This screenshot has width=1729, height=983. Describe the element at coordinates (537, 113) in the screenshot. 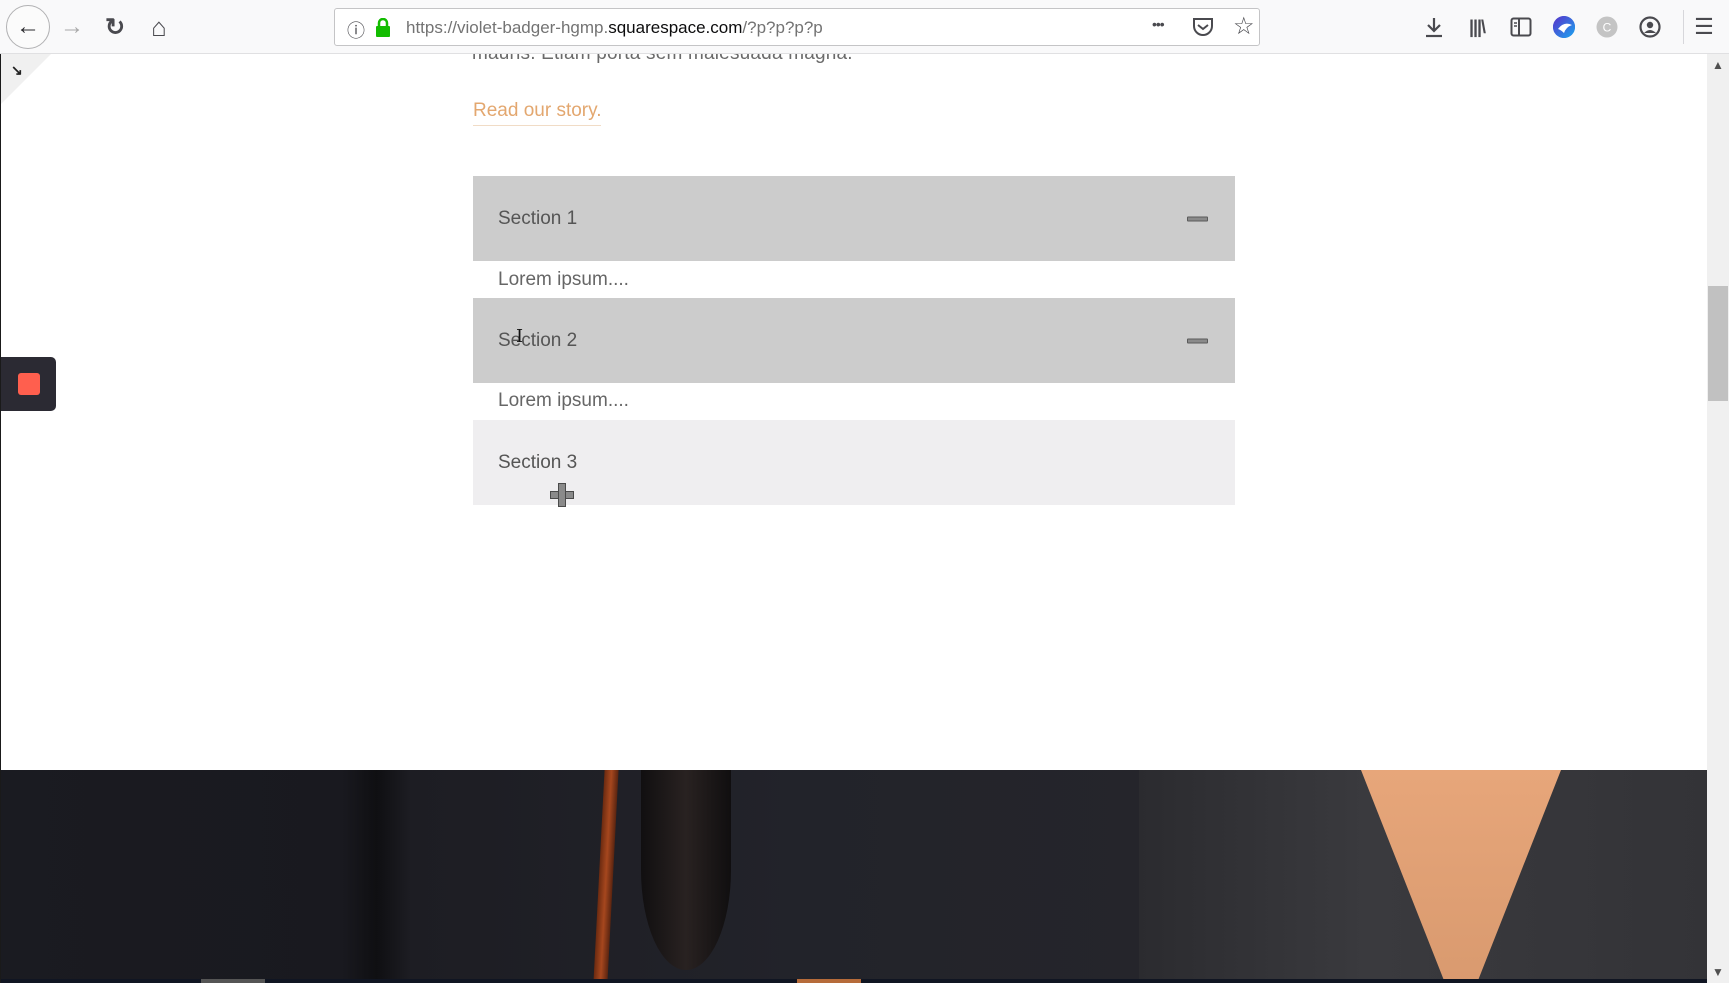

I see `read-our-story-link: Read our story.` at that location.